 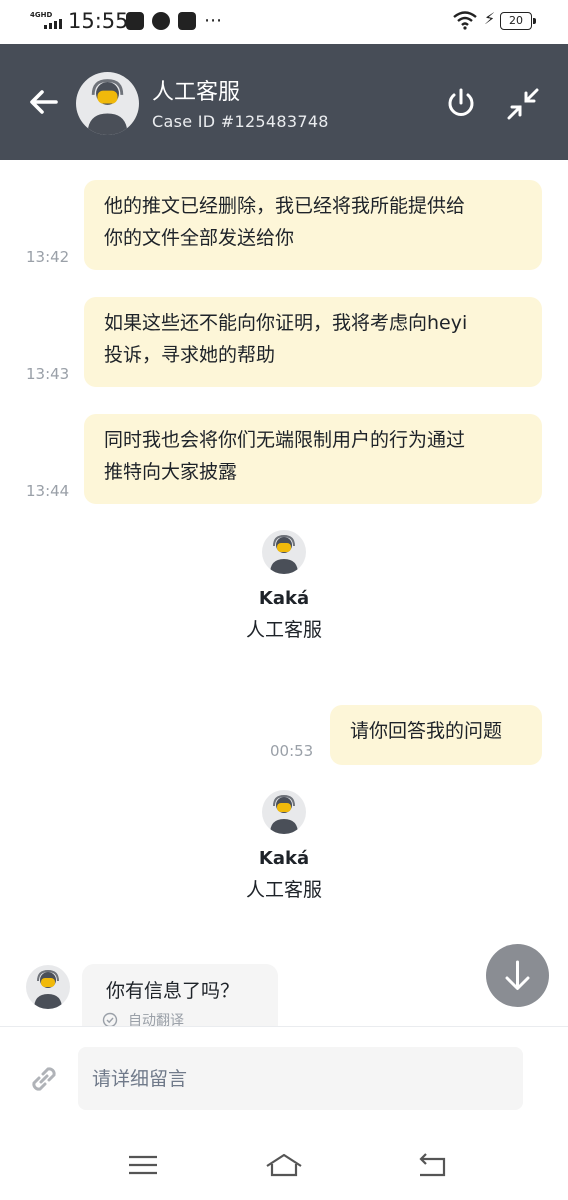 What do you see at coordinates (465, 20) in the screenshot?
I see `wifi-icon` at bounding box center [465, 20].